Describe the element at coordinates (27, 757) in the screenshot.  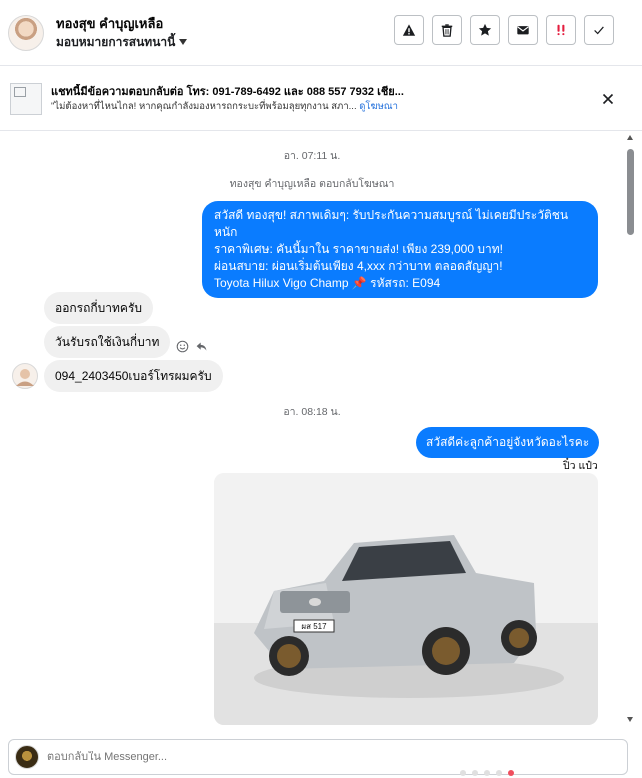
I see `page-avatar` at that location.